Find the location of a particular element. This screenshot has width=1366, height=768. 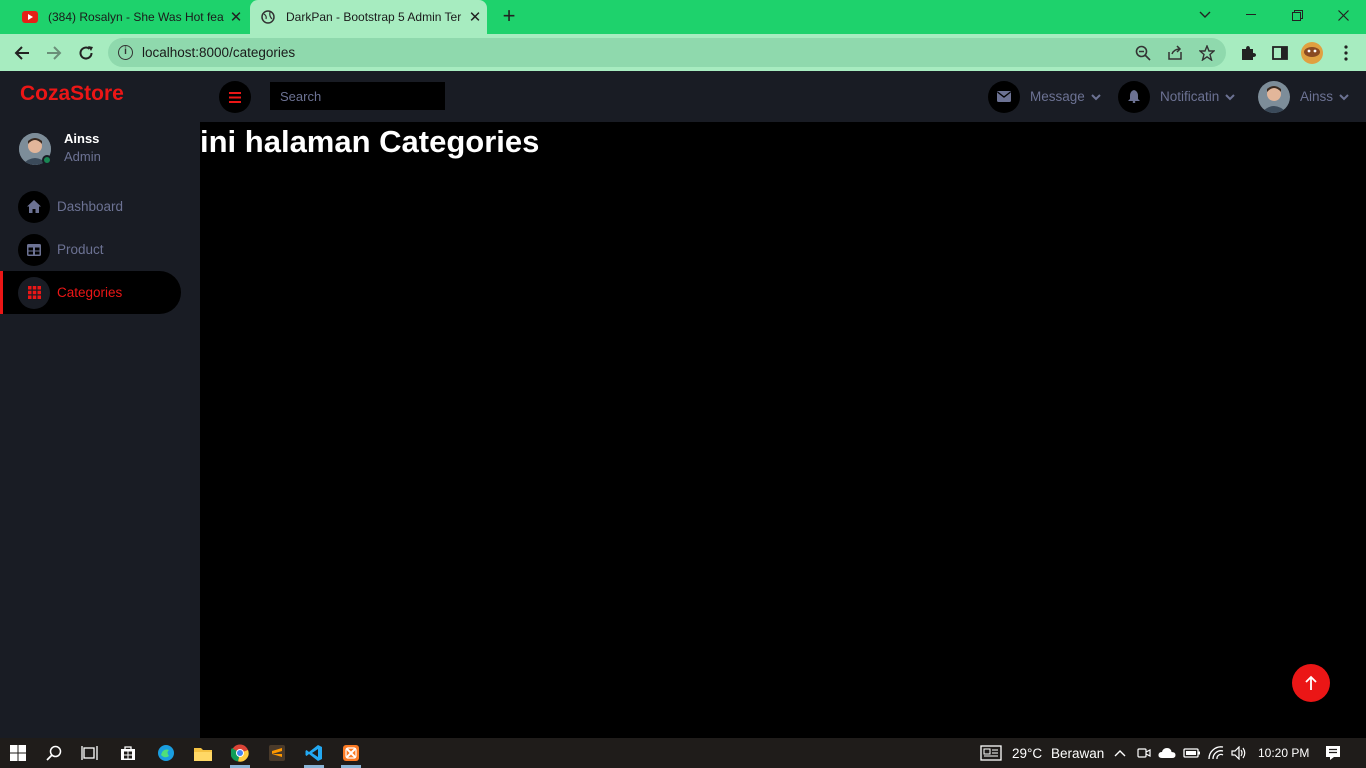

sidebar-item-label: Dashboard is located at coordinates (90, 206).